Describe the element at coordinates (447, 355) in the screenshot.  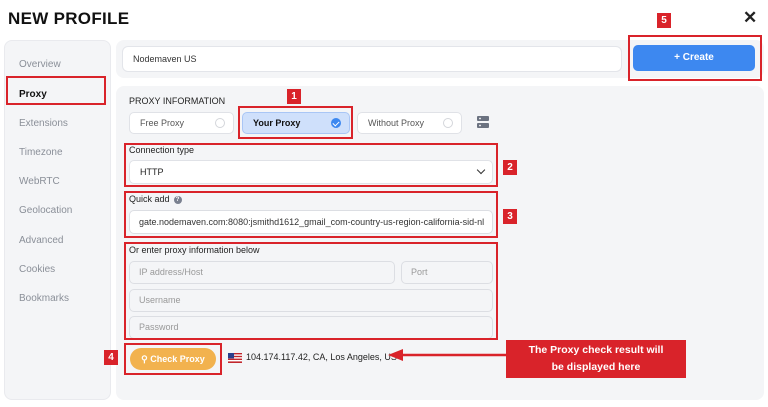
I see `arrow-left-icon` at that location.